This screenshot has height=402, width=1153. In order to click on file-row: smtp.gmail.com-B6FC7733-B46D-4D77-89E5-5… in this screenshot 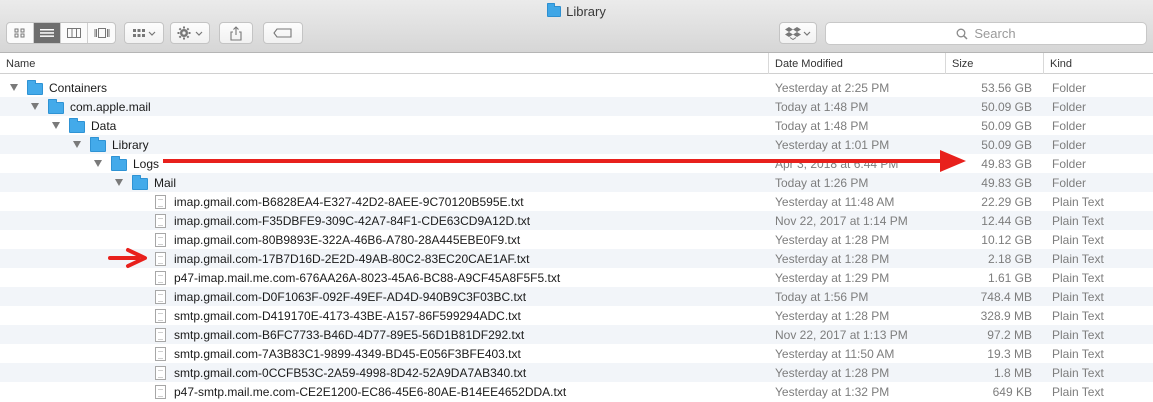, I will do `click(576, 334)`.